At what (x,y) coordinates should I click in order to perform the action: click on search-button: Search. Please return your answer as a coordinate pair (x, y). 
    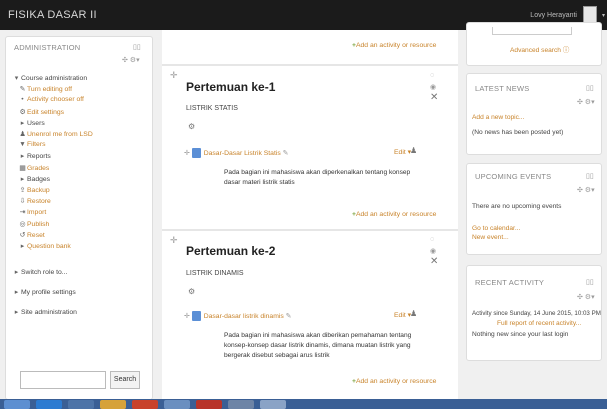
    Looking at the image, I should click on (125, 380).